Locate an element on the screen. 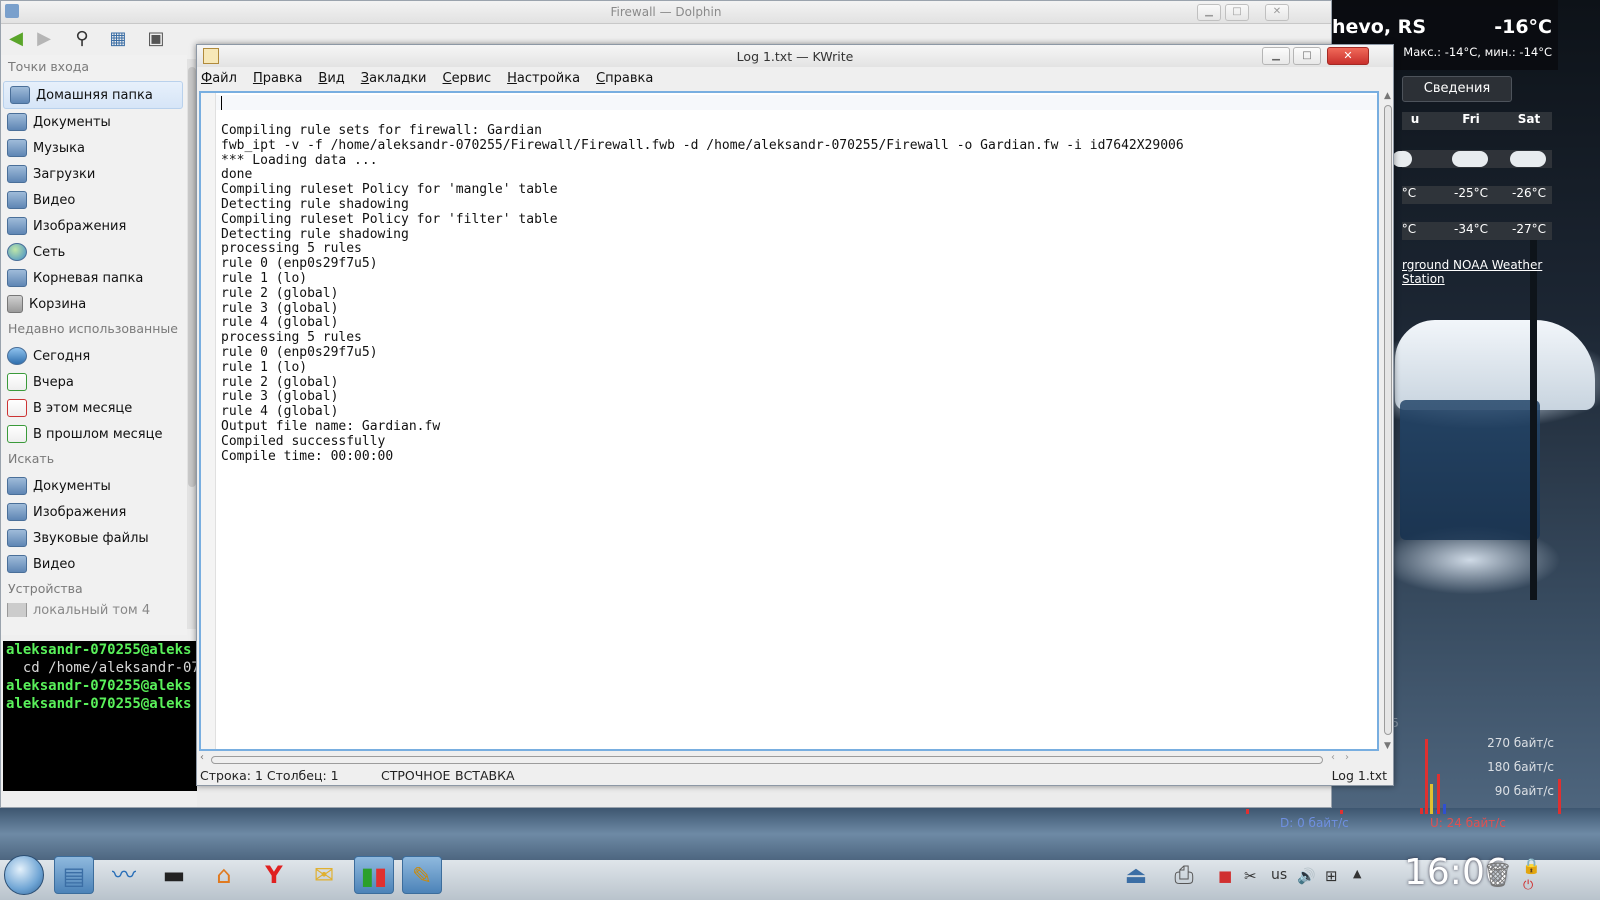  place-home: Домашняя папка is located at coordinates (93, 95).